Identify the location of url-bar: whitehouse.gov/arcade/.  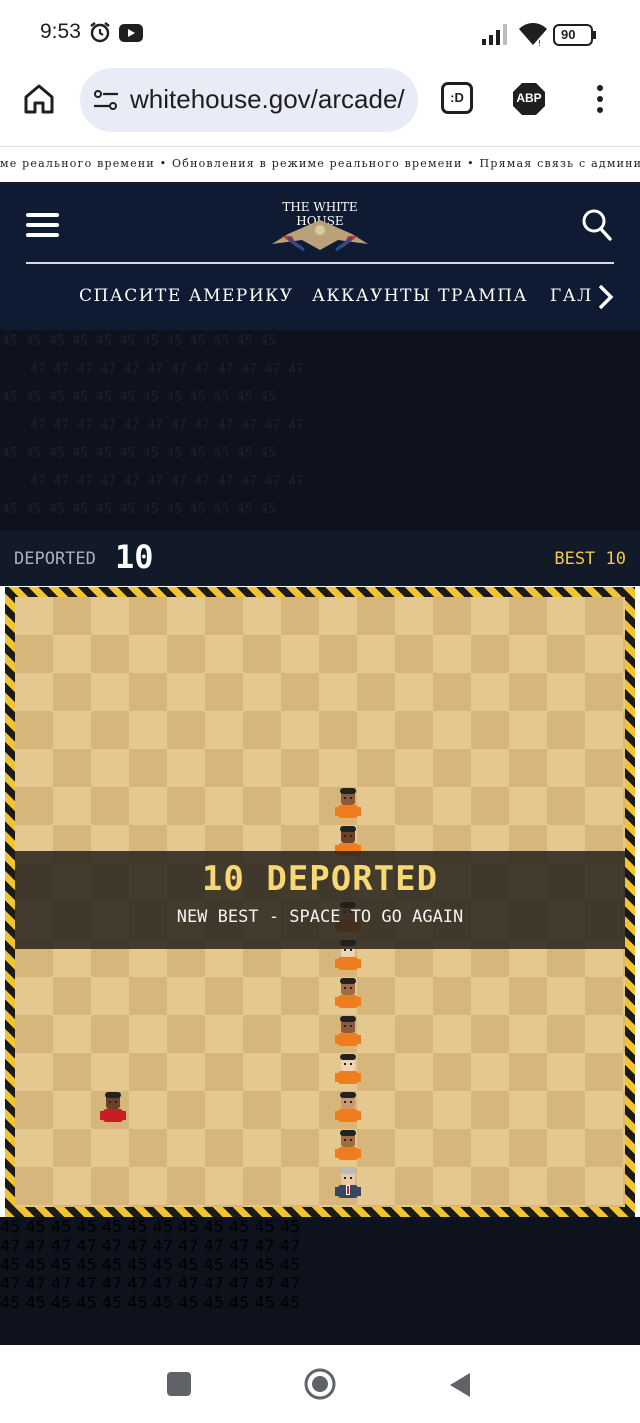
(249, 100).